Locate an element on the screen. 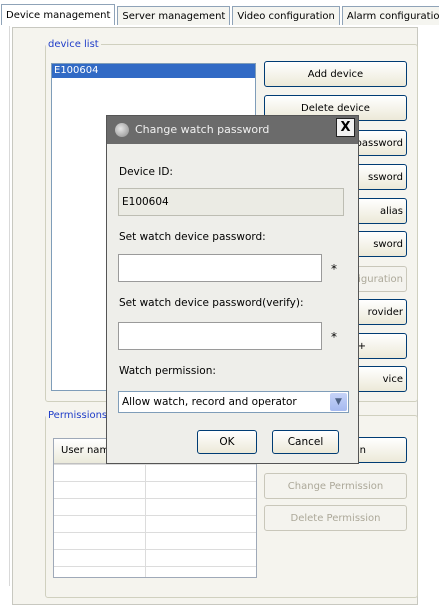 This screenshot has width=439, height=609. cancel-button: Cancel is located at coordinates (305, 442).